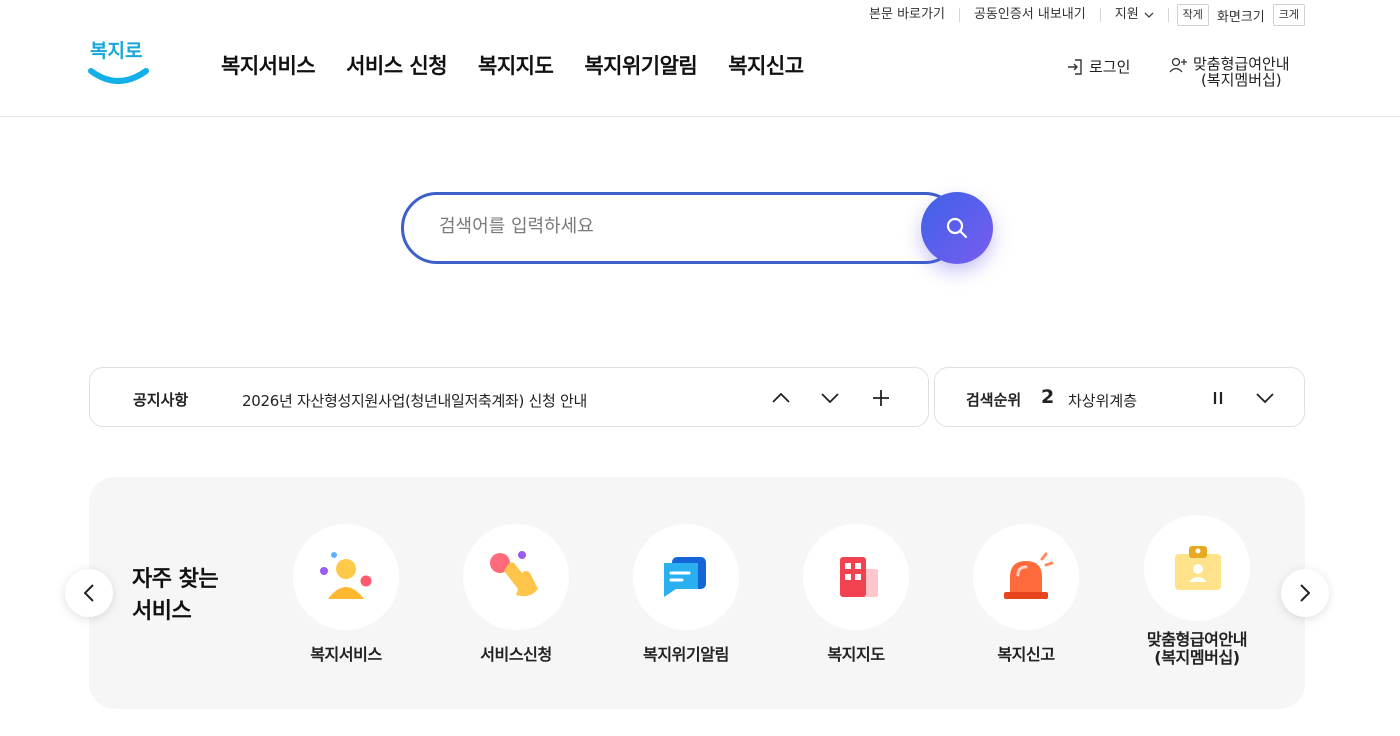 This screenshot has width=1400, height=736. I want to click on nav-welfare-map: 복지지도, so click(516, 65).